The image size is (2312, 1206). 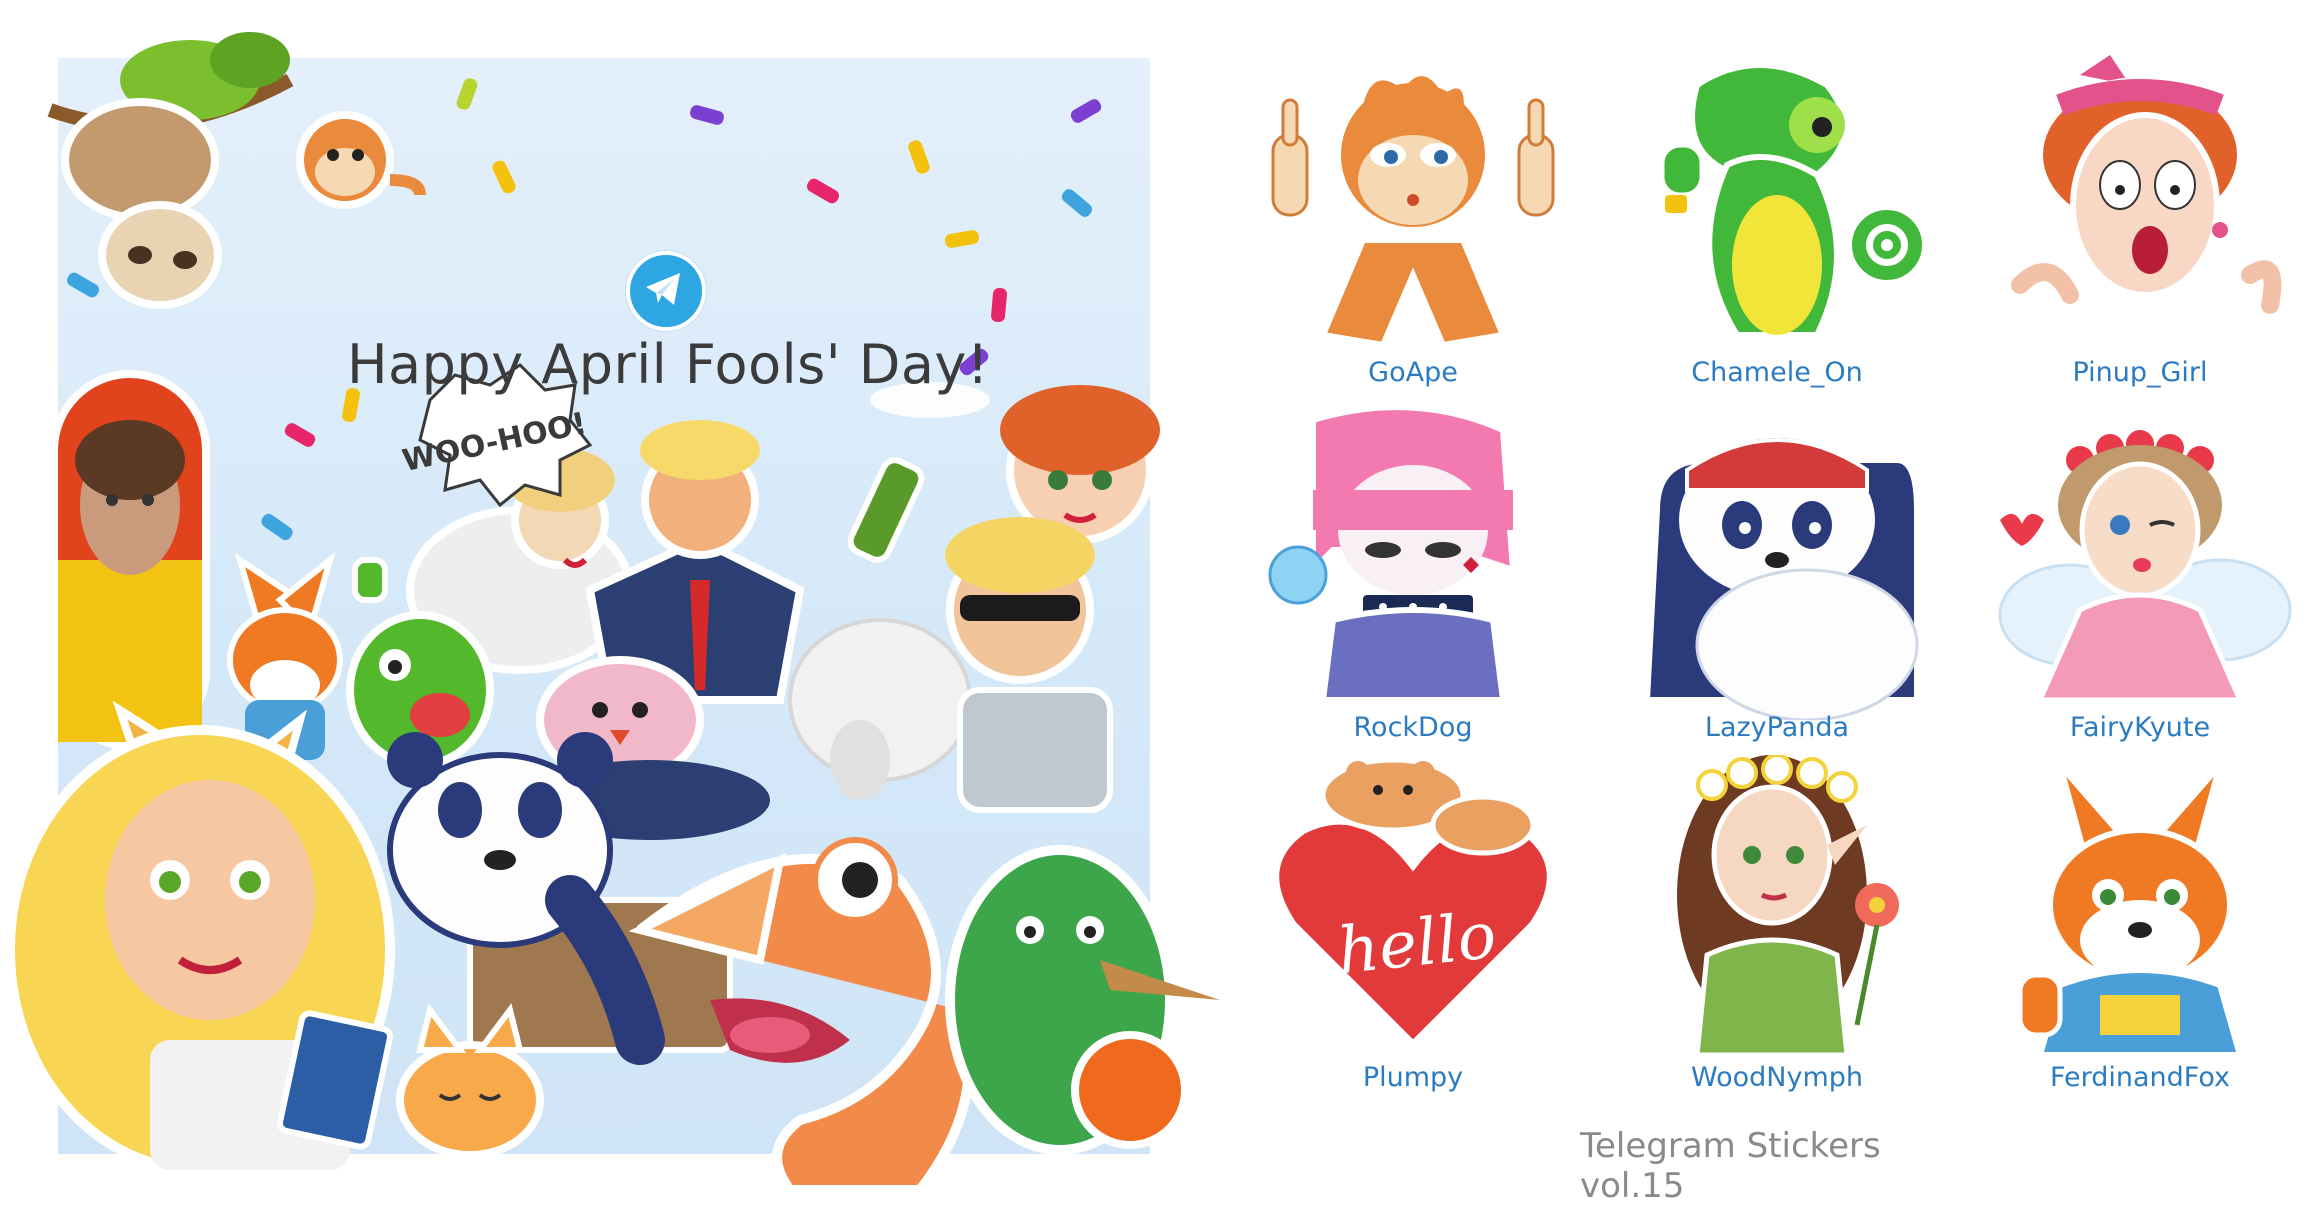 What do you see at coordinates (1788, 906) in the screenshot?
I see `woodnymph-illustration` at bounding box center [1788, 906].